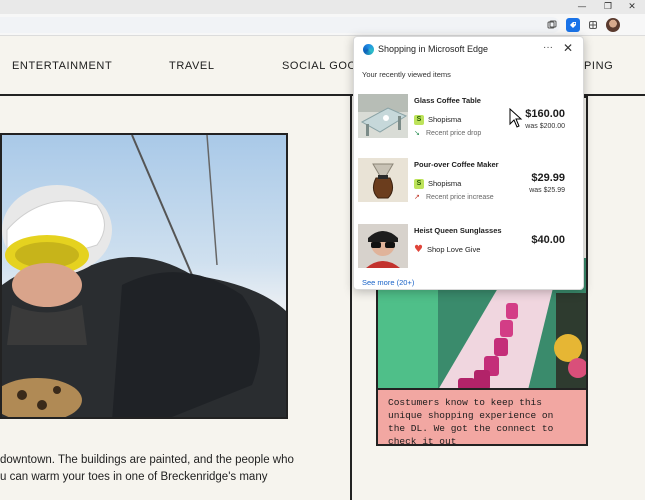  What do you see at coordinates (460, 197) in the screenshot?
I see `price-note-text: Recent price increase` at bounding box center [460, 197].